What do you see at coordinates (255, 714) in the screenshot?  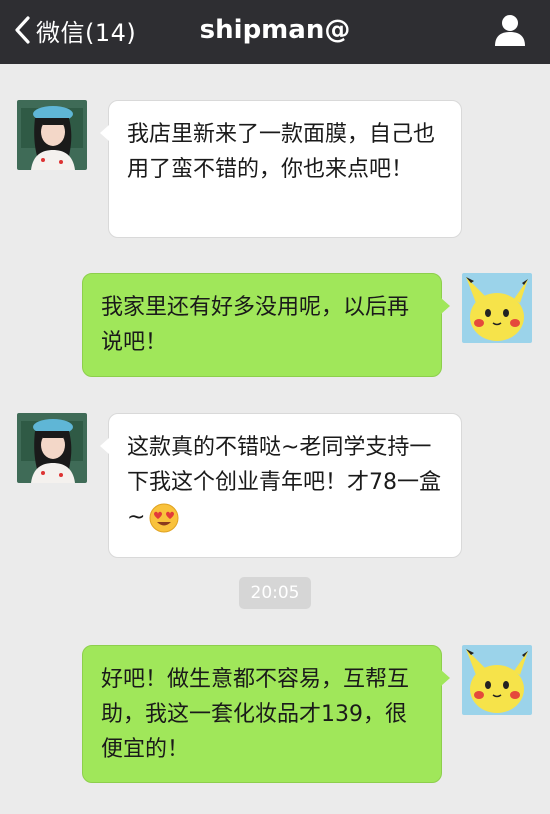 I see `message-text: 好吧！做生意都不容易，互帮互助，我这一套化妆品才139，很便宜的！` at bounding box center [255, 714].